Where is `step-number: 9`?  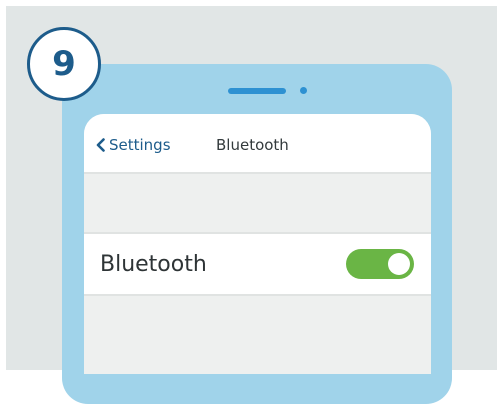 step-number: 9 is located at coordinates (64, 64).